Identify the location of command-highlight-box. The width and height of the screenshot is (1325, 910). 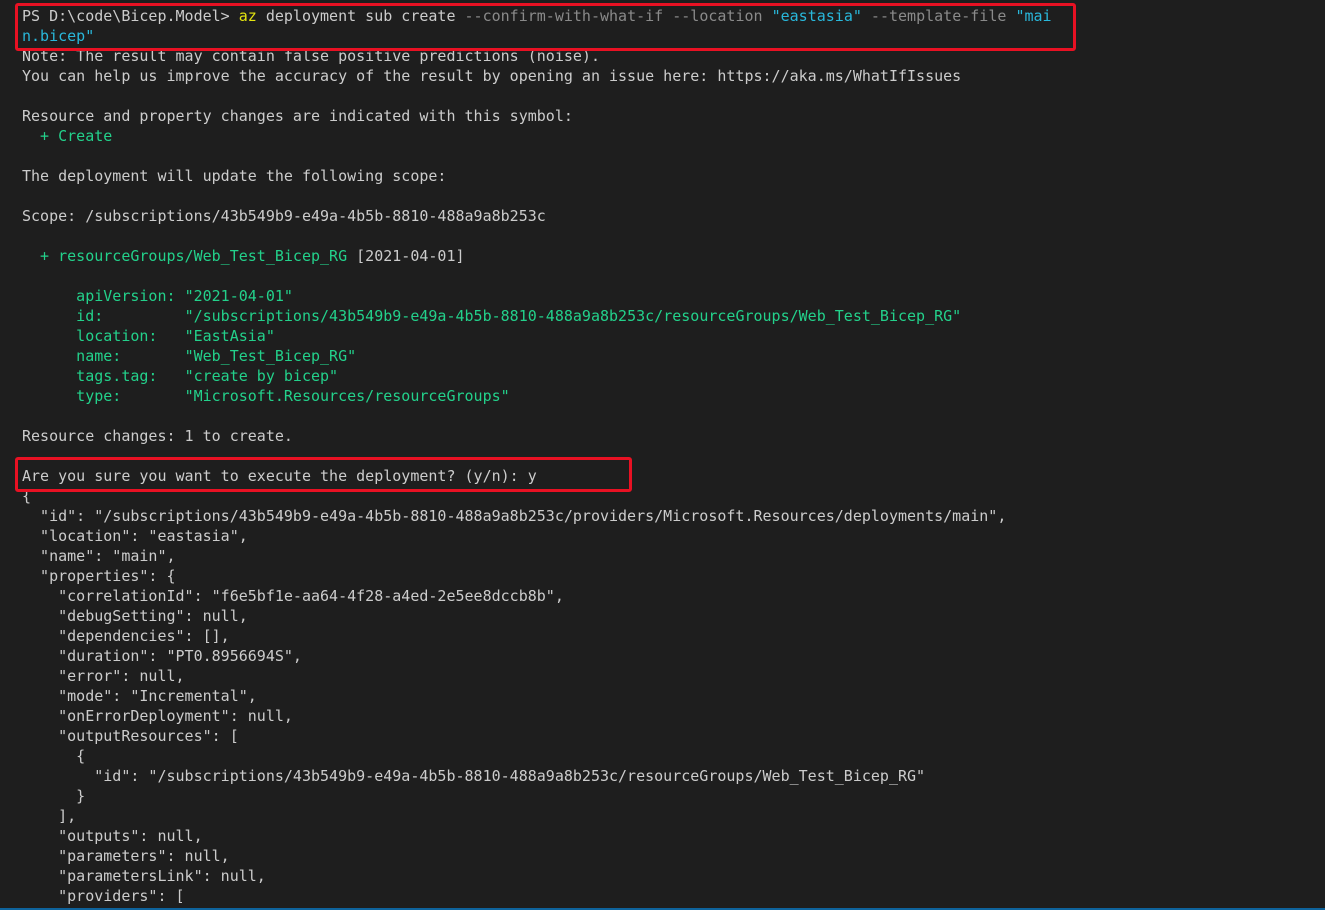
(545, 27).